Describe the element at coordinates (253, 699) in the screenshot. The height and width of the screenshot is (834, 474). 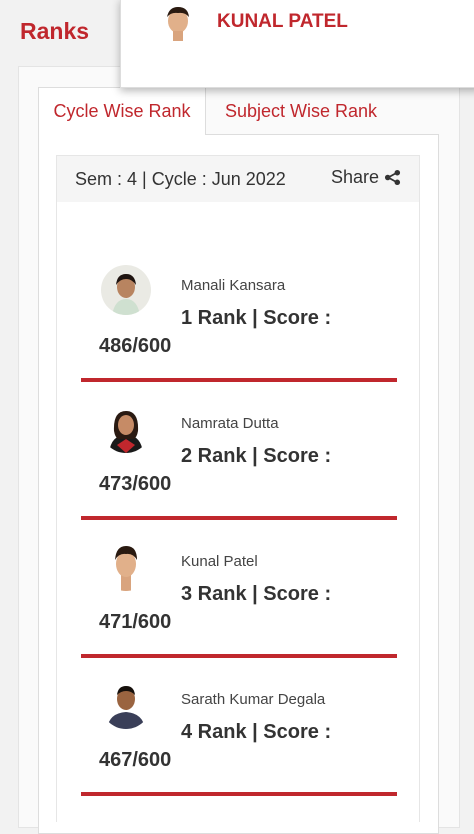
I see `student-name: Sarath Kumar Degala` at that location.